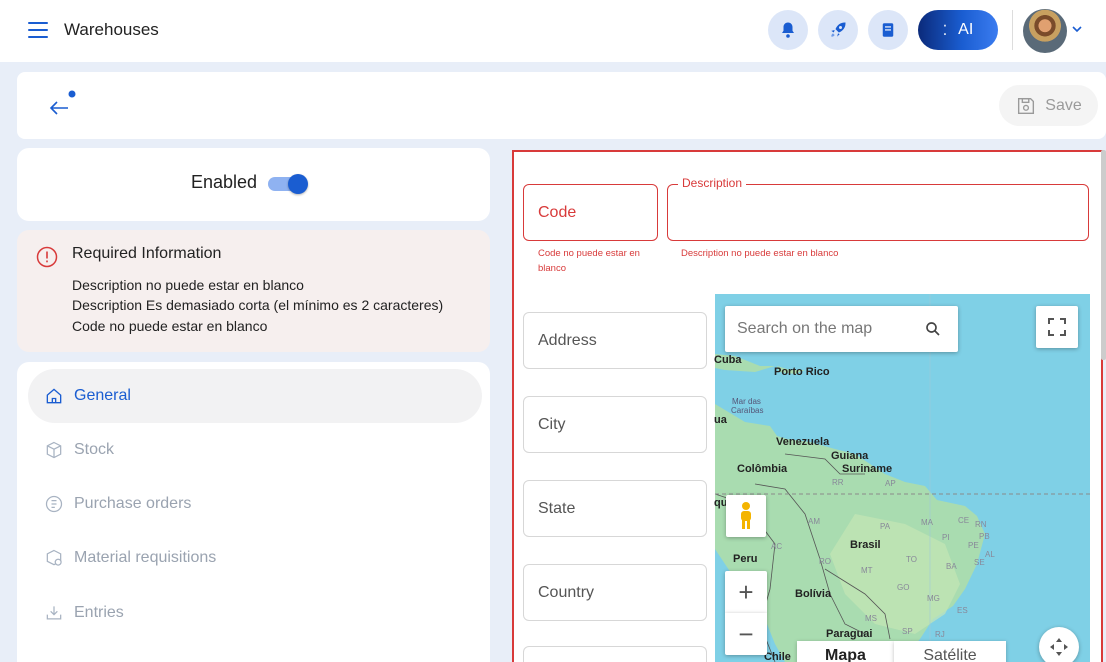 This screenshot has height=662, width=1106. Describe the element at coordinates (38, 30) in the screenshot. I see `menu-icon` at that location.